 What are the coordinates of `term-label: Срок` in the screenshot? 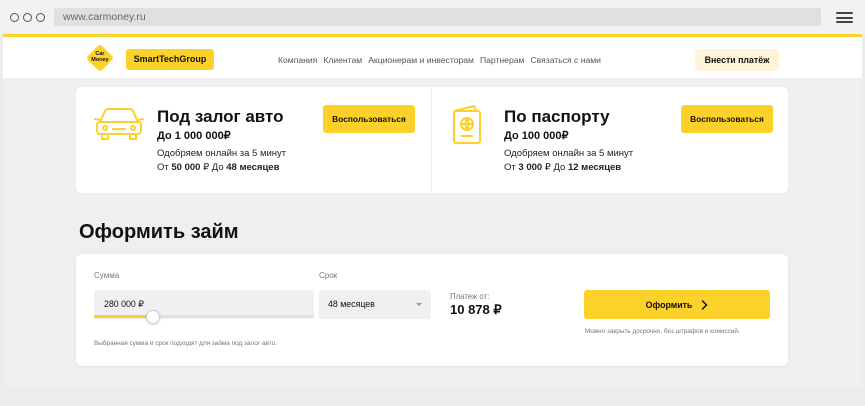 It's located at (328, 275).